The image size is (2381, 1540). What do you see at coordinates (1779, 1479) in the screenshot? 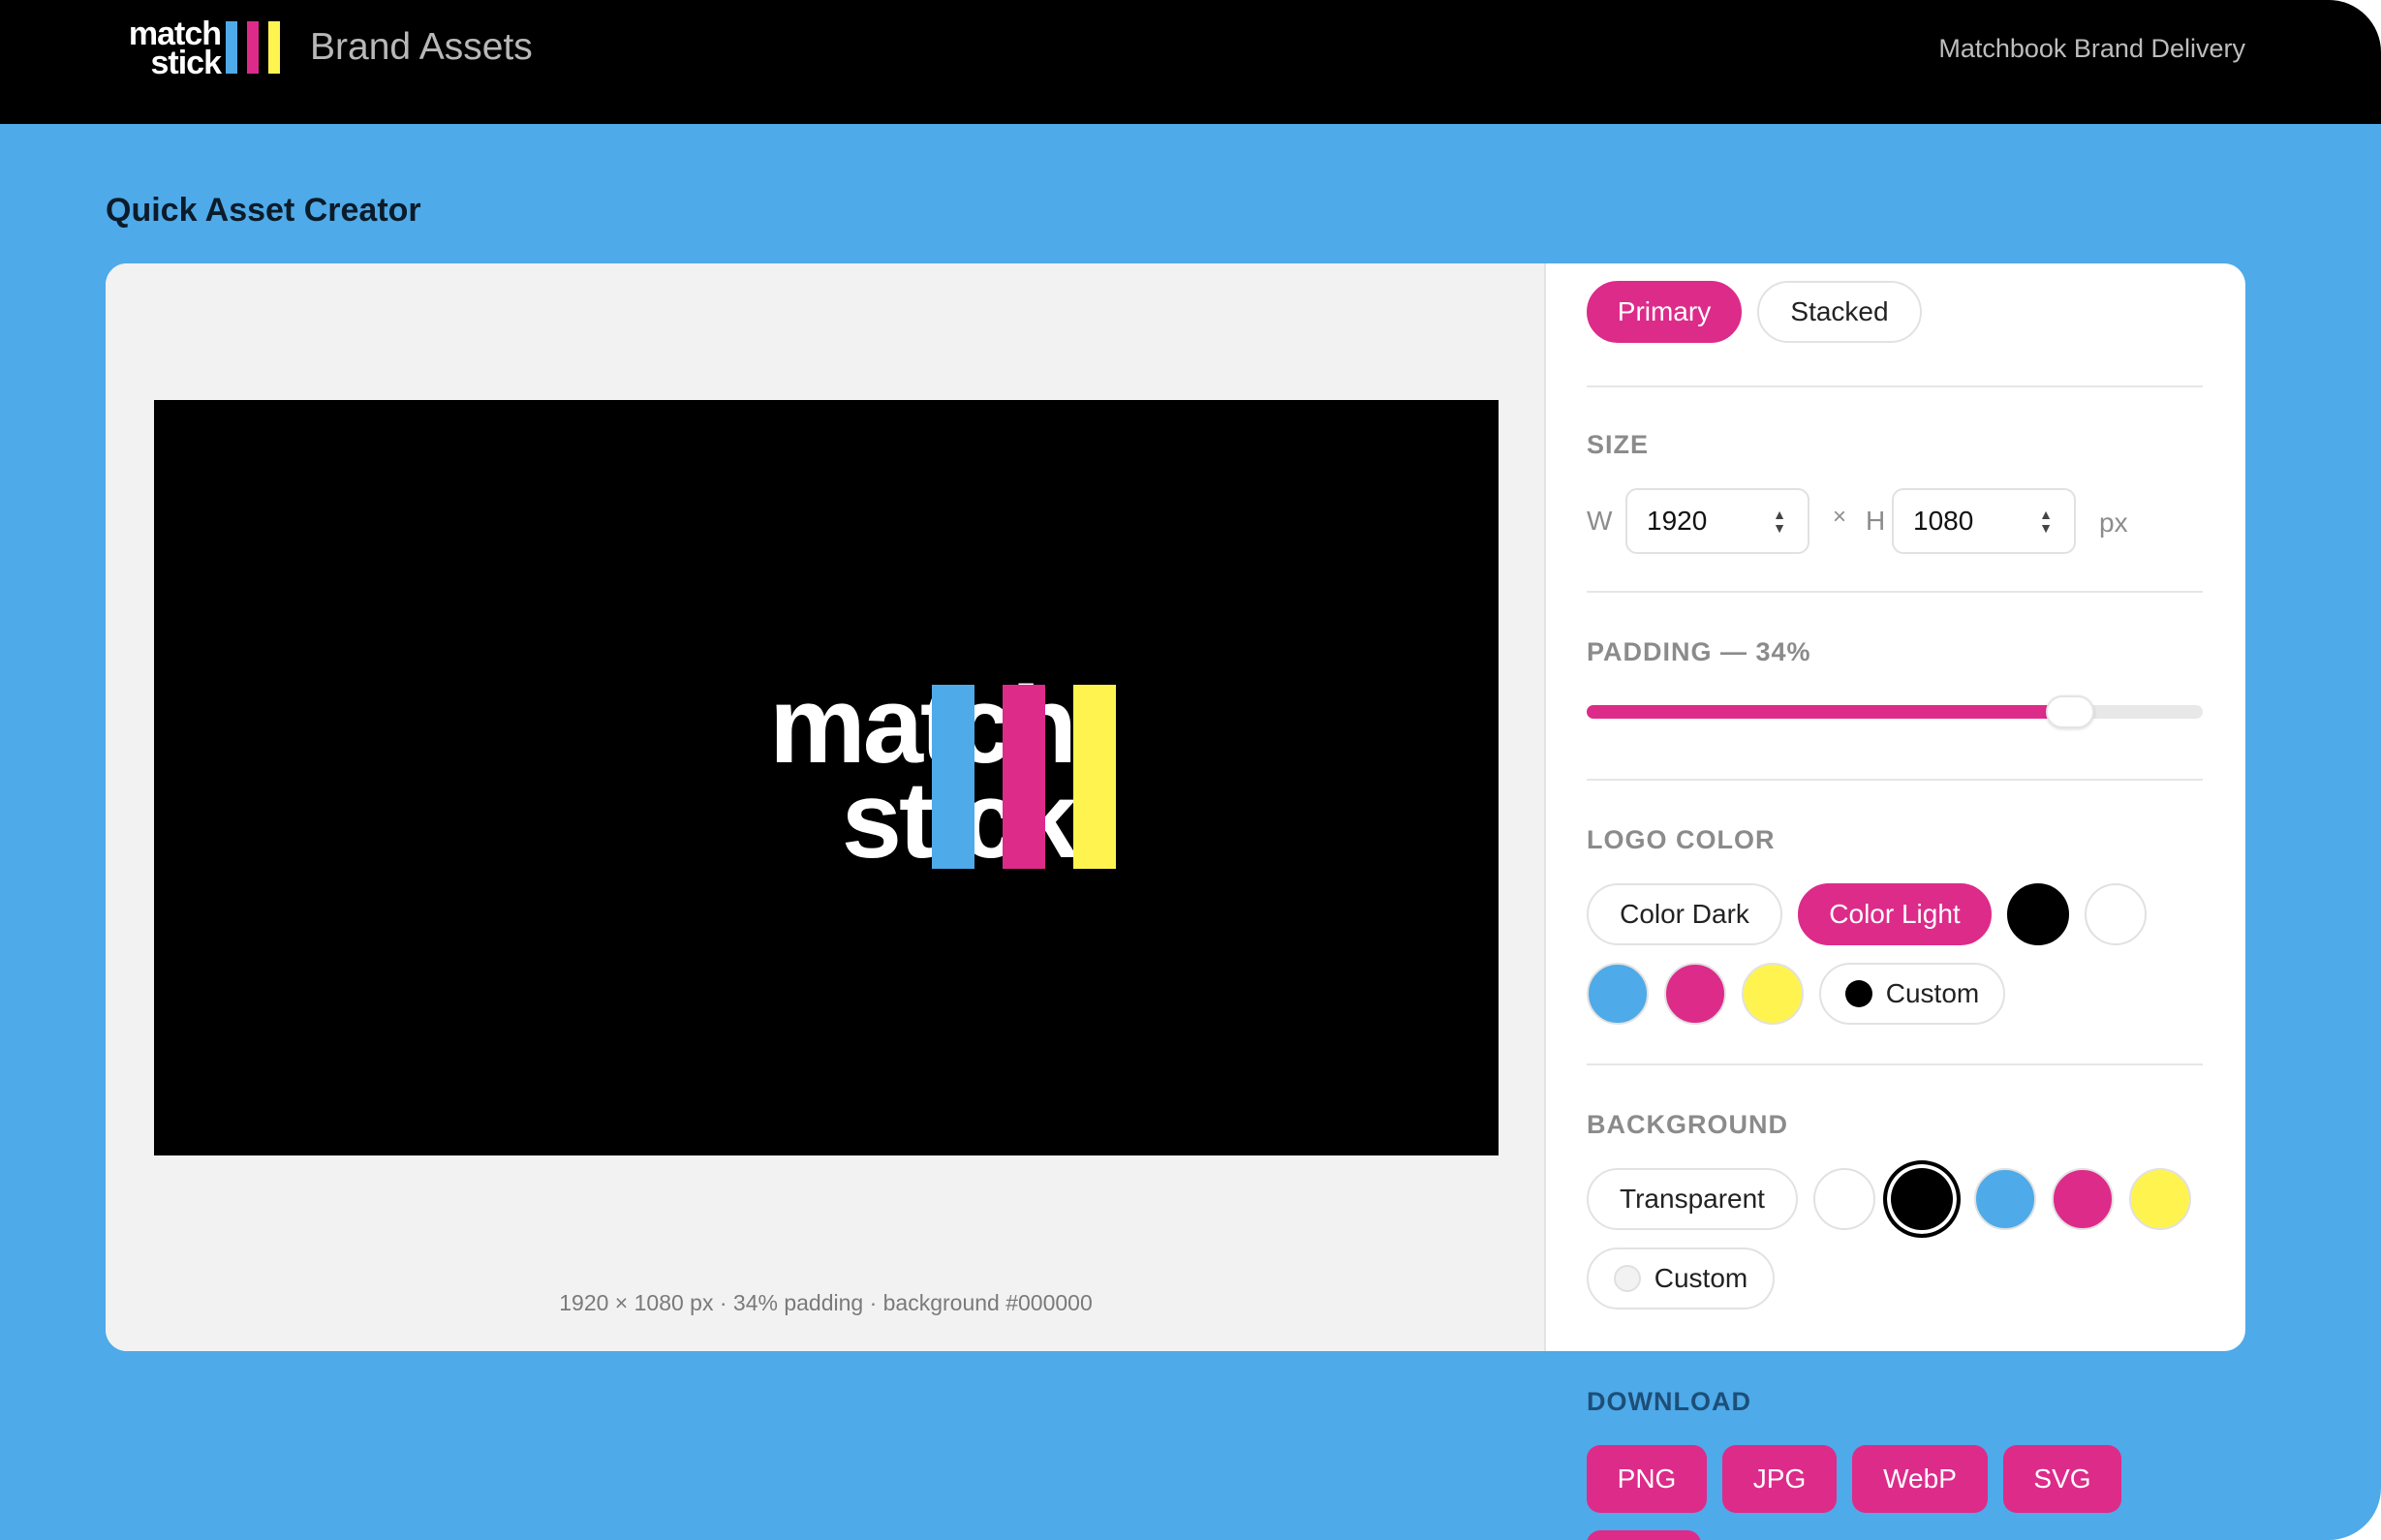
I see `download-jpg-button: JPG` at bounding box center [1779, 1479].